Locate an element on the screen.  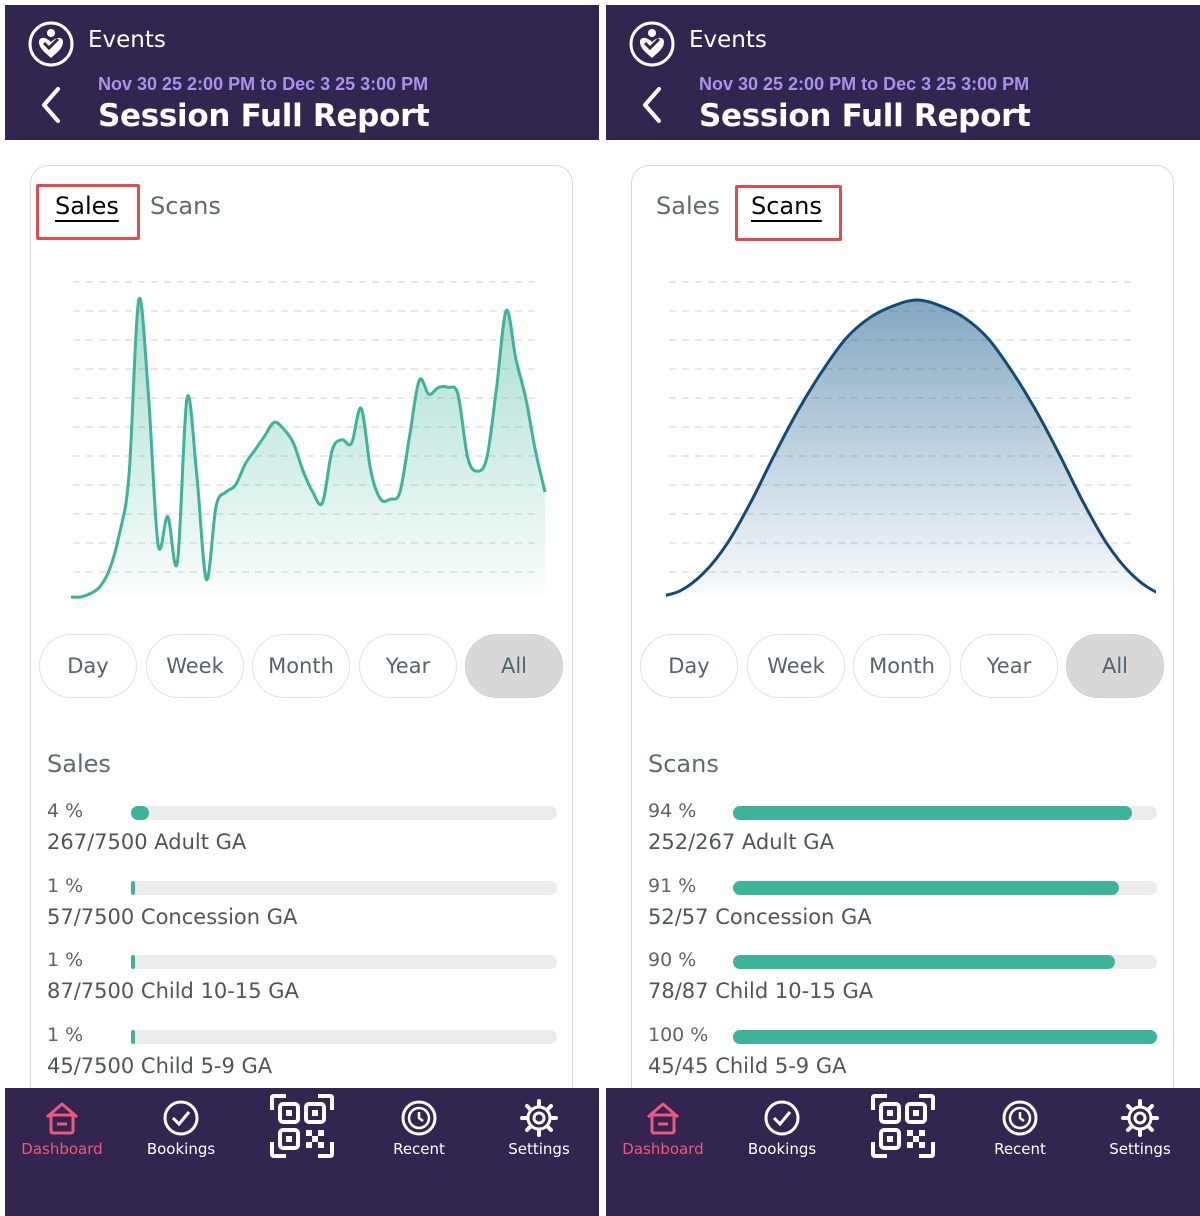
row-label: 57/7500 Concession GA is located at coordinates (172, 917).